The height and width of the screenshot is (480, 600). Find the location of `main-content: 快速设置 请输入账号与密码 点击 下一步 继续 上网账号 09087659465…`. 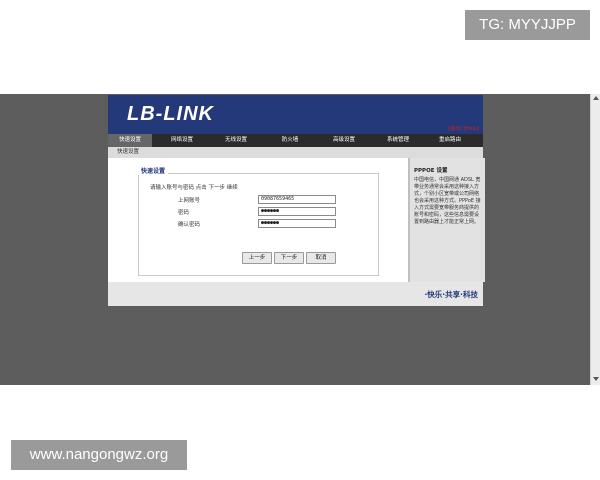

main-content: 快速设置 请输入账号与密码 点击 下一步 继续 上网账号 09087659465… is located at coordinates (258, 220).